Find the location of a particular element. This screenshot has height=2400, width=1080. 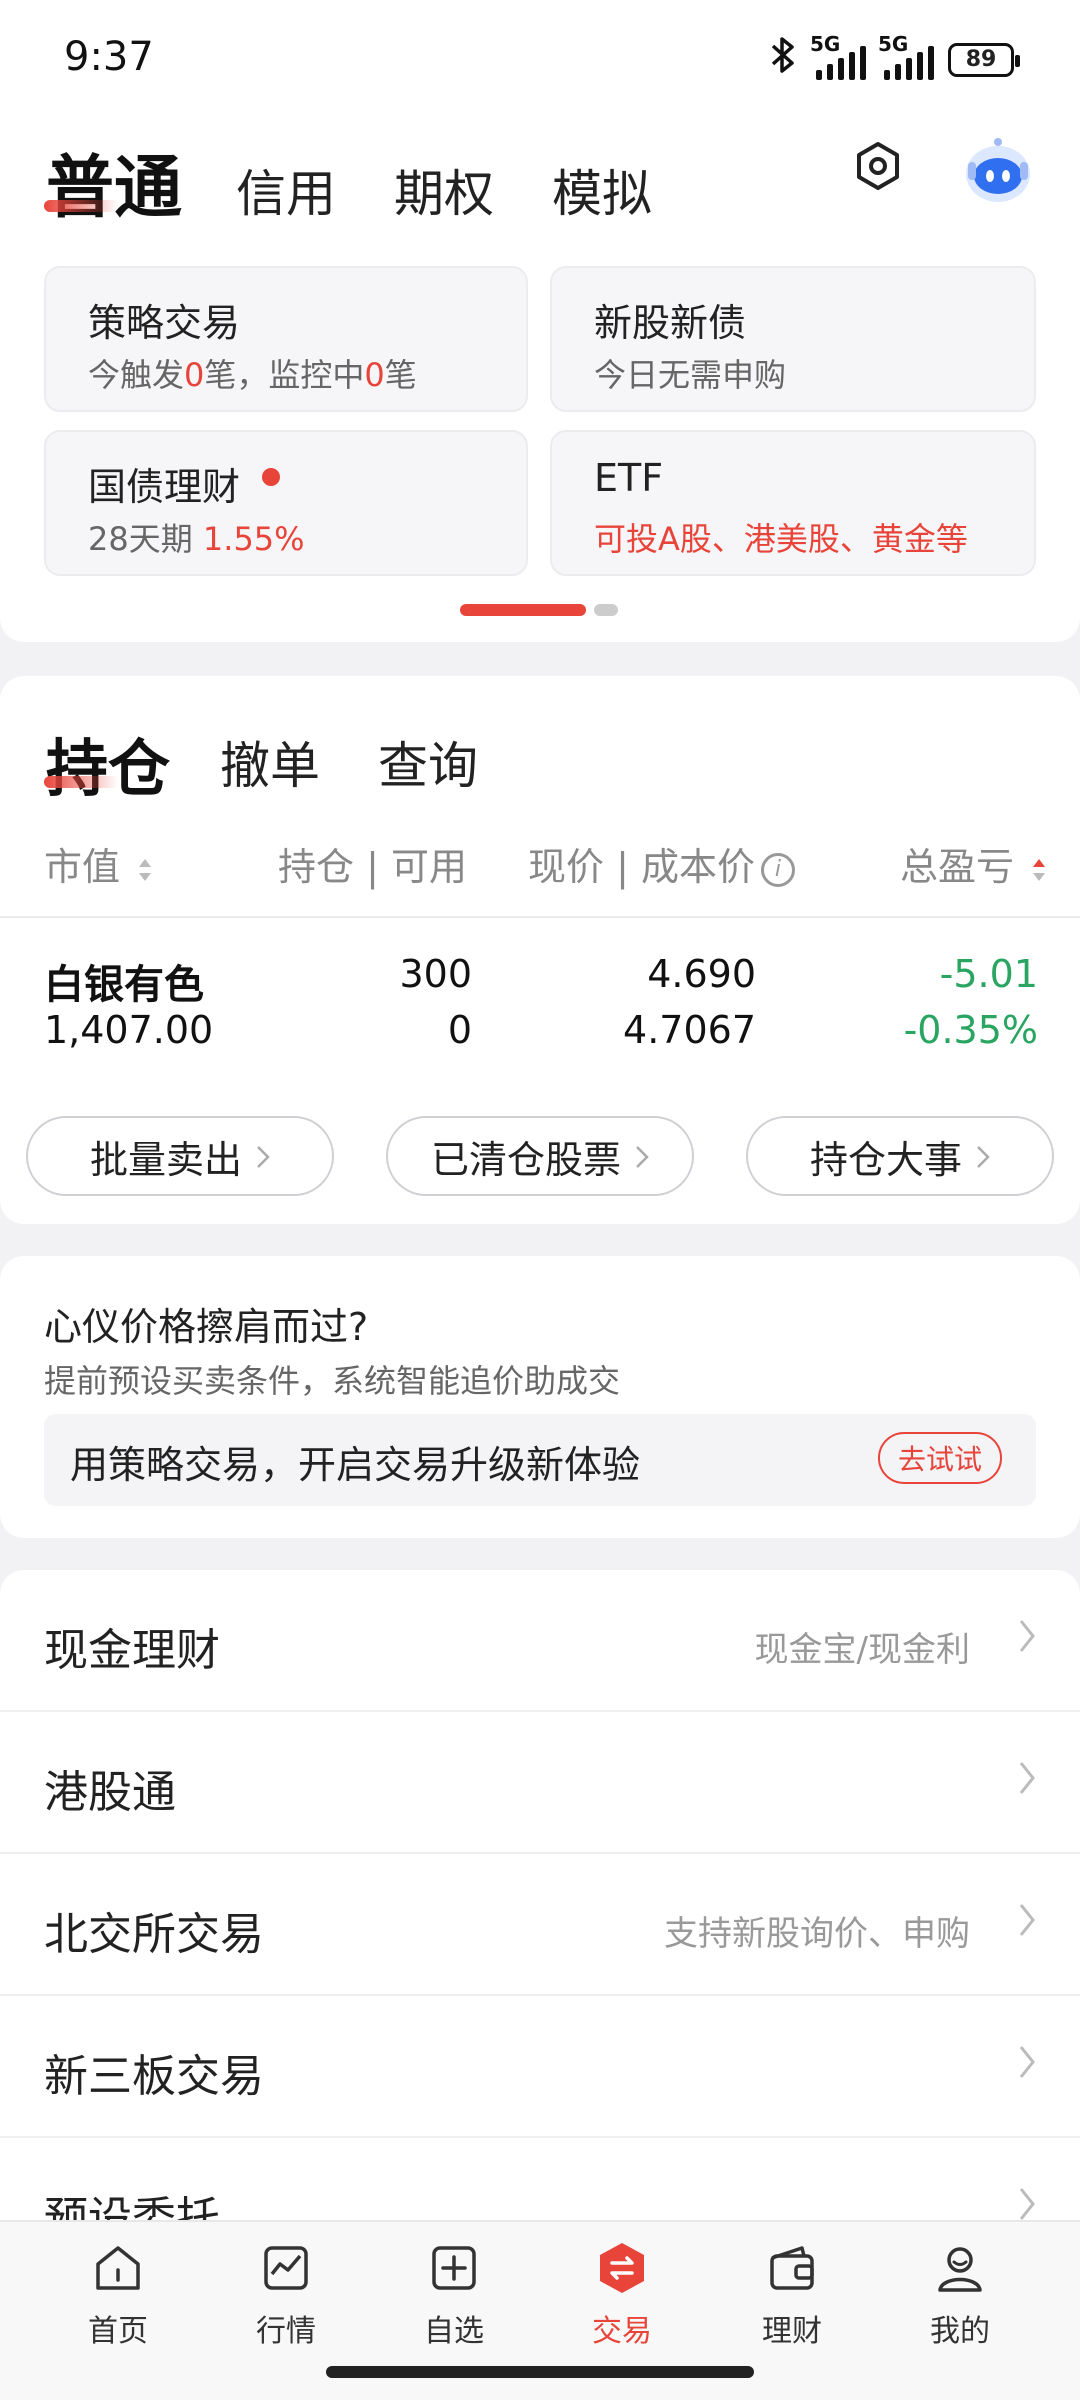

header-total-pnl: 总盈亏 is located at coordinates (973, 864).